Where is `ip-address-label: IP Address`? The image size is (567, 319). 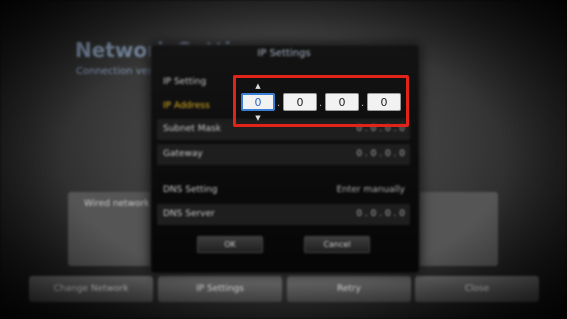 ip-address-label: IP Address is located at coordinates (186, 106).